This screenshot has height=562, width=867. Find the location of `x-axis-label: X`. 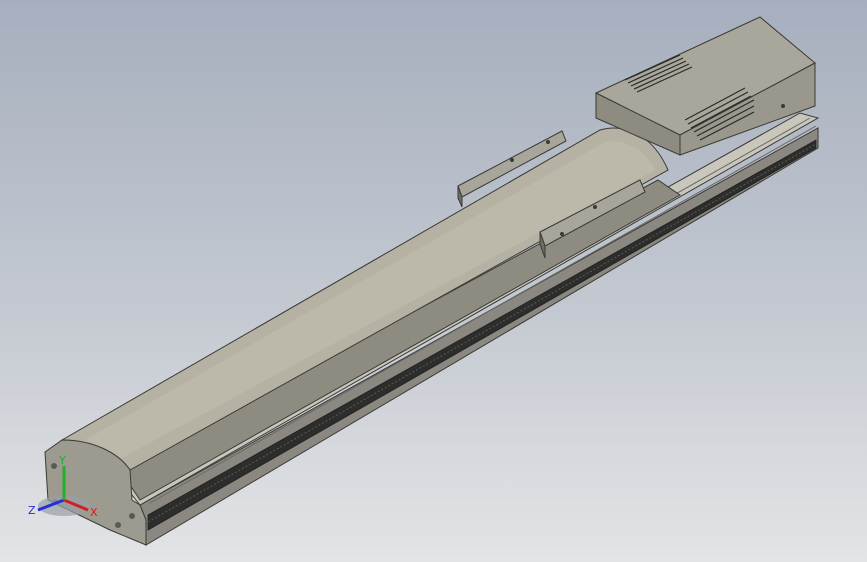

x-axis-label: X is located at coordinates (94, 512).